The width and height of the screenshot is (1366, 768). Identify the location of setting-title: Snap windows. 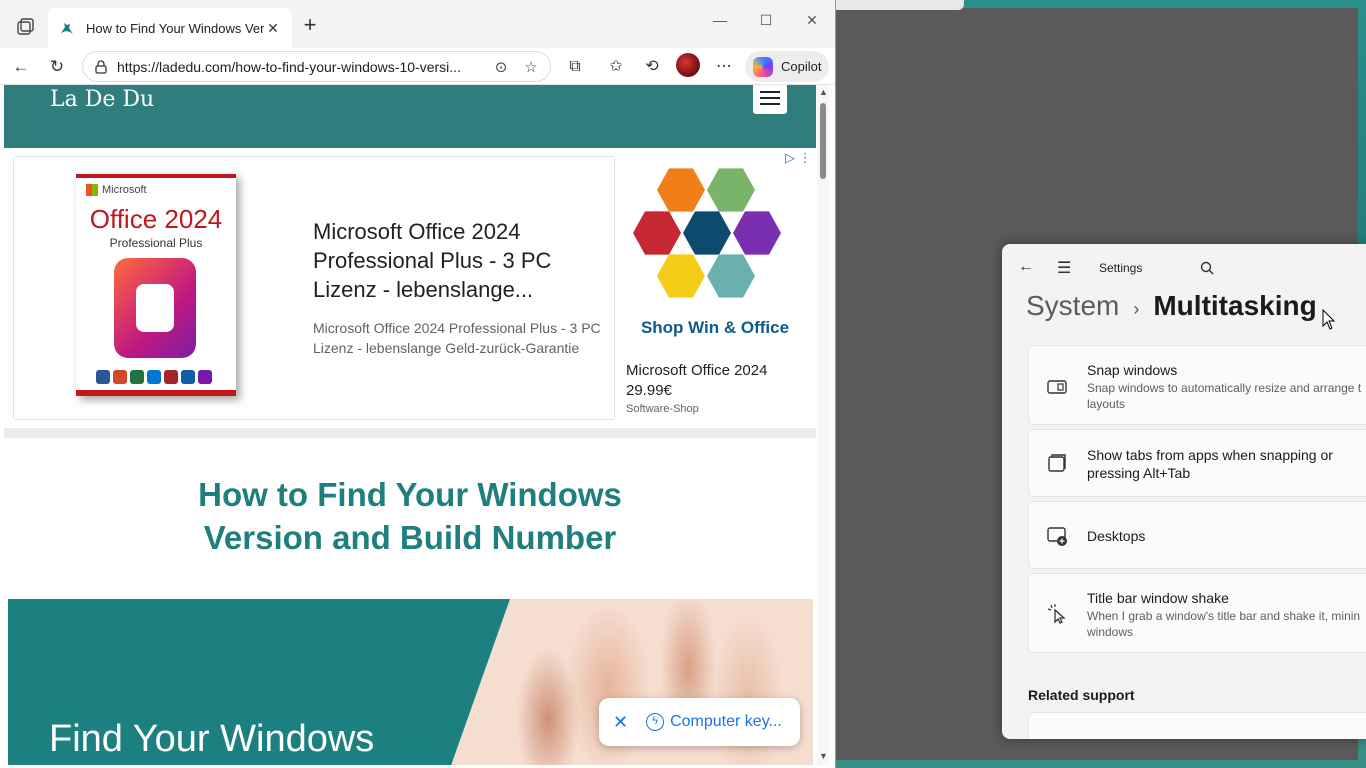
(1132, 370).